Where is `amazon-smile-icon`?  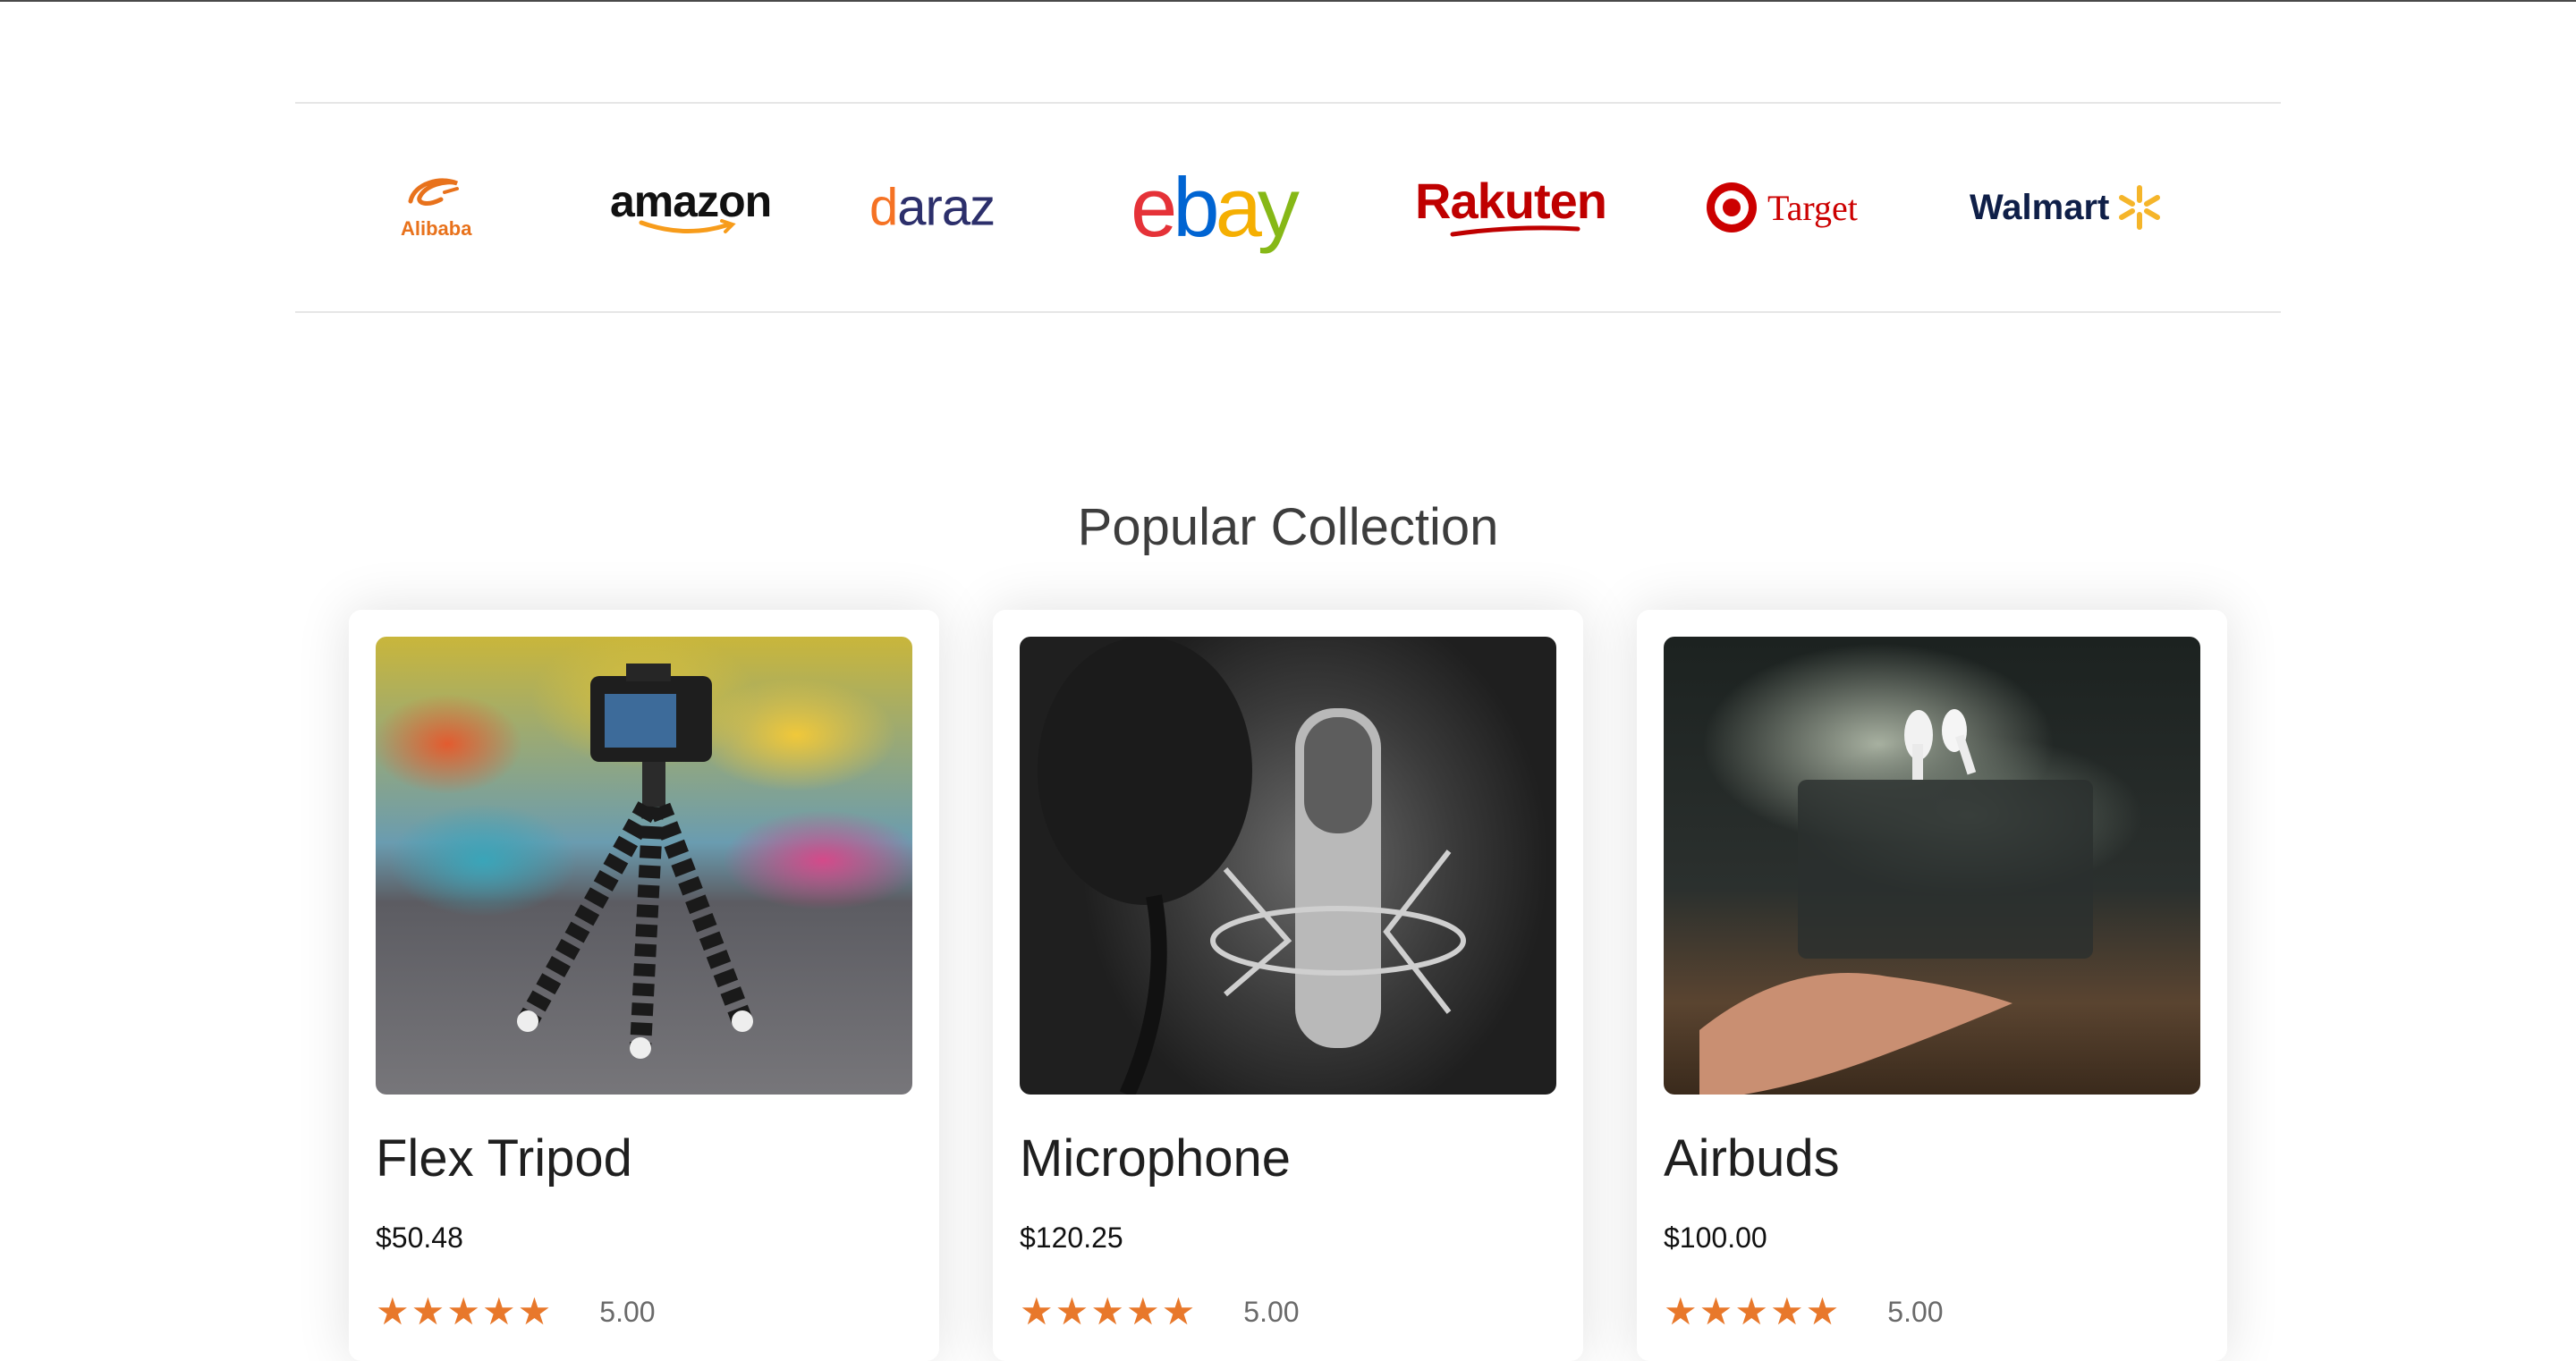
amazon-smile-icon is located at coordinates (687, 226).